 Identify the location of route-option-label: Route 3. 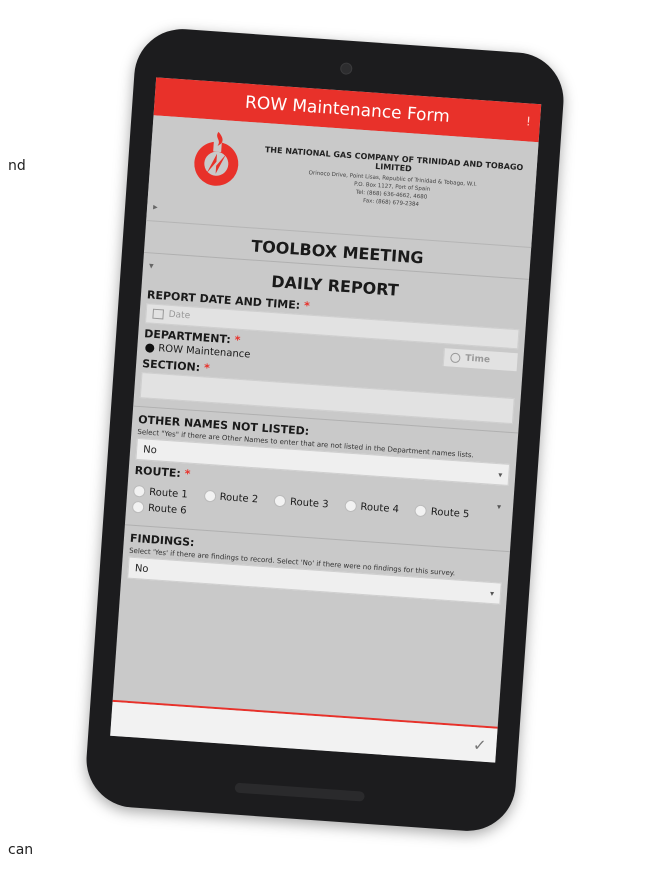
(309, 503).